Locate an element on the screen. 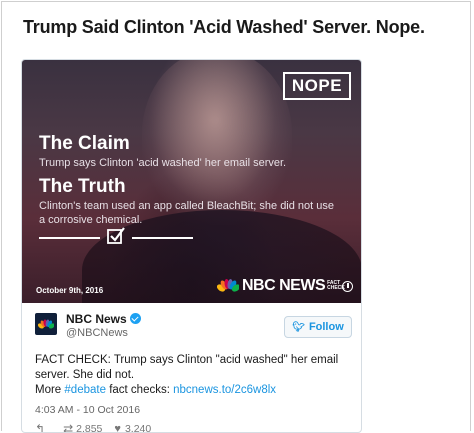 The image size is (474, 433). avatar is located at coordinates (46, 324).